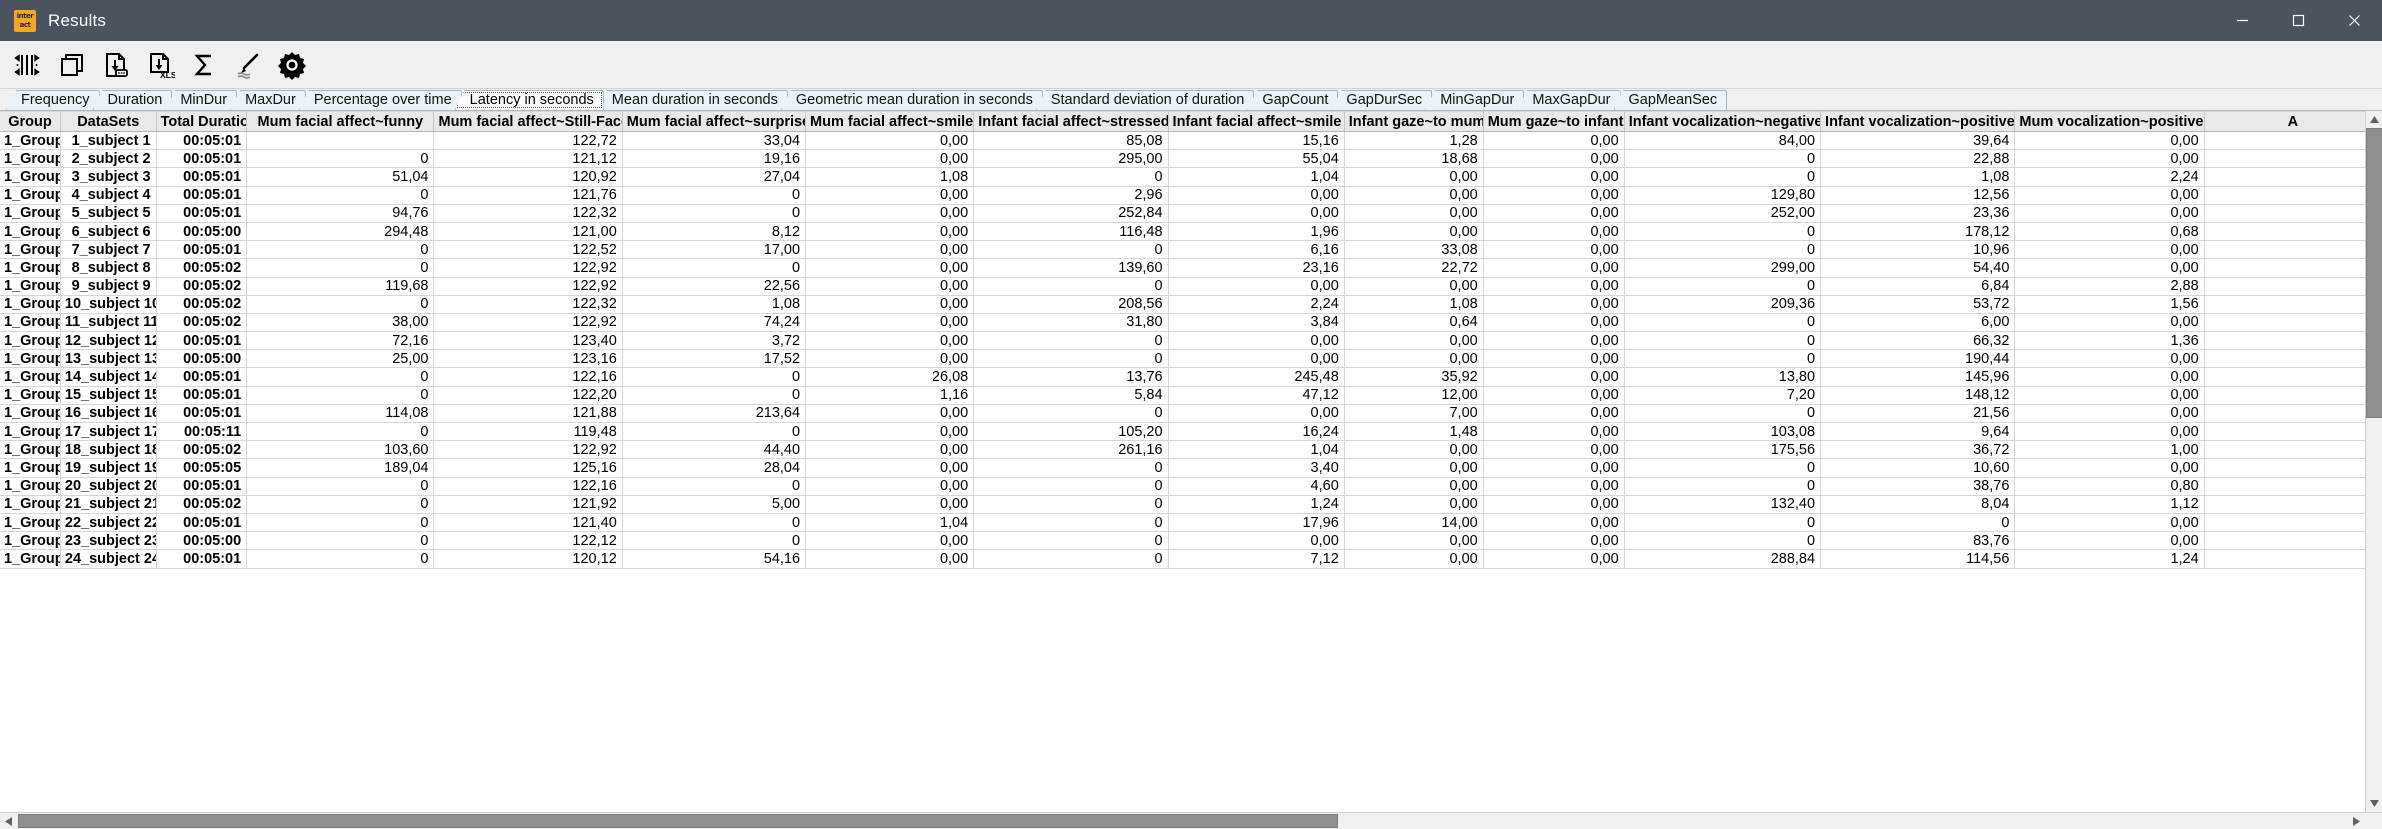 This screenshot has width=2382, height=829. I want to click on table-cell: 1,48, so click(1414, 432).